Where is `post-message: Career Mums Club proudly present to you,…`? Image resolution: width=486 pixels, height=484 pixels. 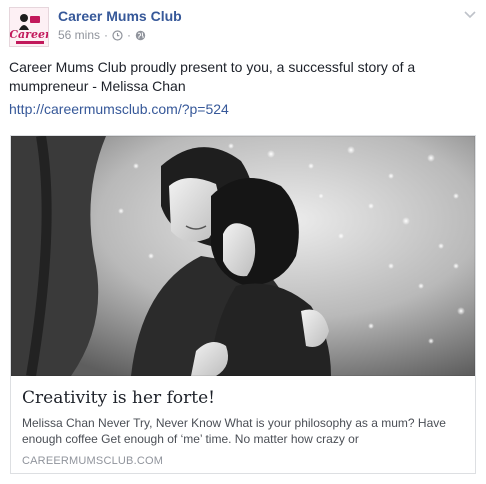
post-message: Career Mums Club proudly present to you,… is located at coordinates (212, 76).